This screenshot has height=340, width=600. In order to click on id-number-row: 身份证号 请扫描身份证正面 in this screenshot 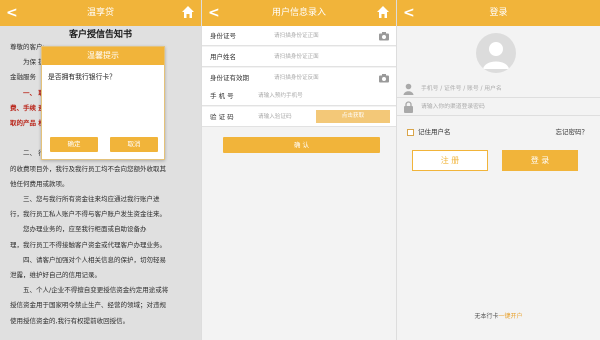, I will do `click(299, 36)`.